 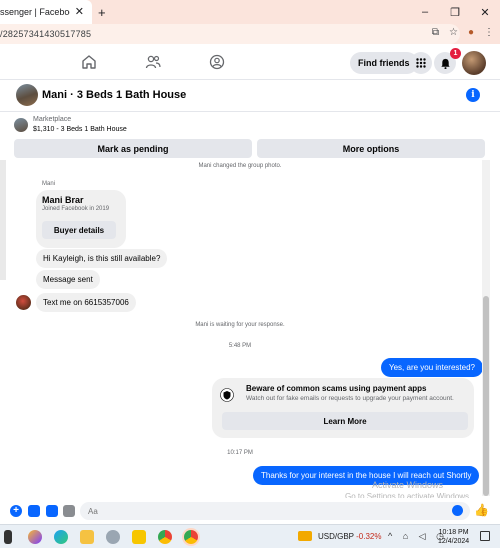 I want to click on stock-ticker: USD/GBP -0.32%, so click(x=349, y=536).